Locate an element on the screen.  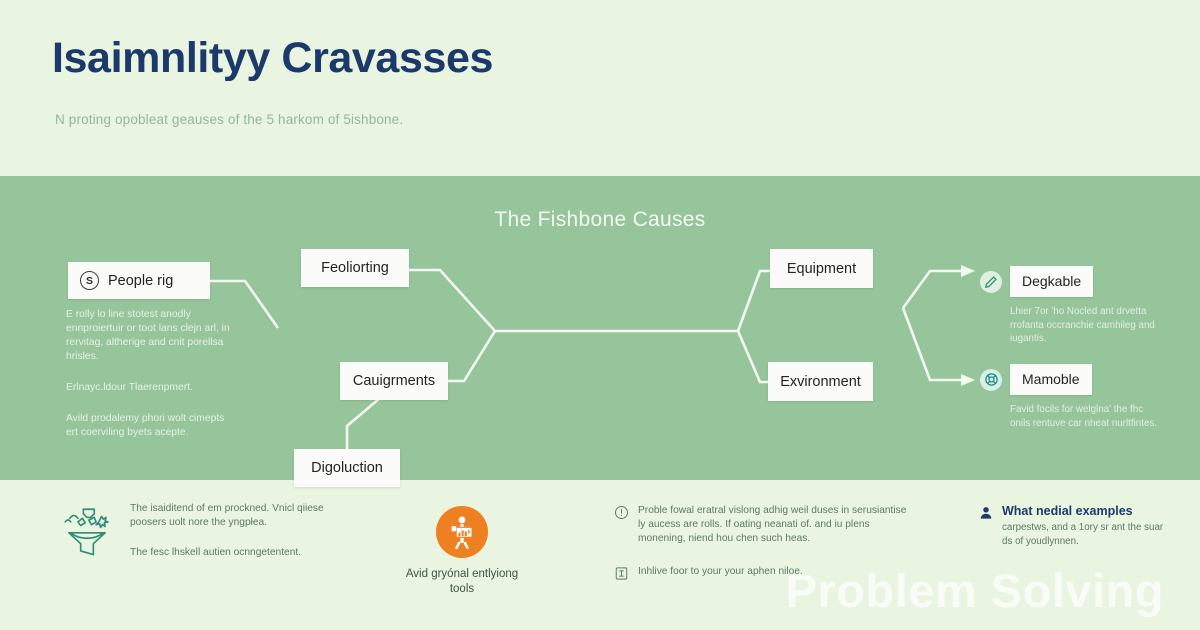
category-label-digoluction: Digoluction is located at coordinates (347, 468).